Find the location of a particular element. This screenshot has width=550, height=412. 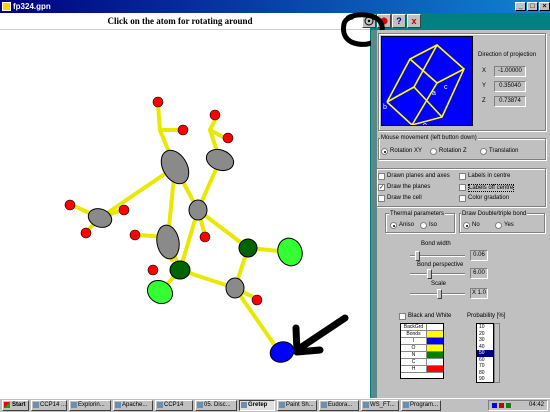

y-label: Y is located at coordinates (484, 86).